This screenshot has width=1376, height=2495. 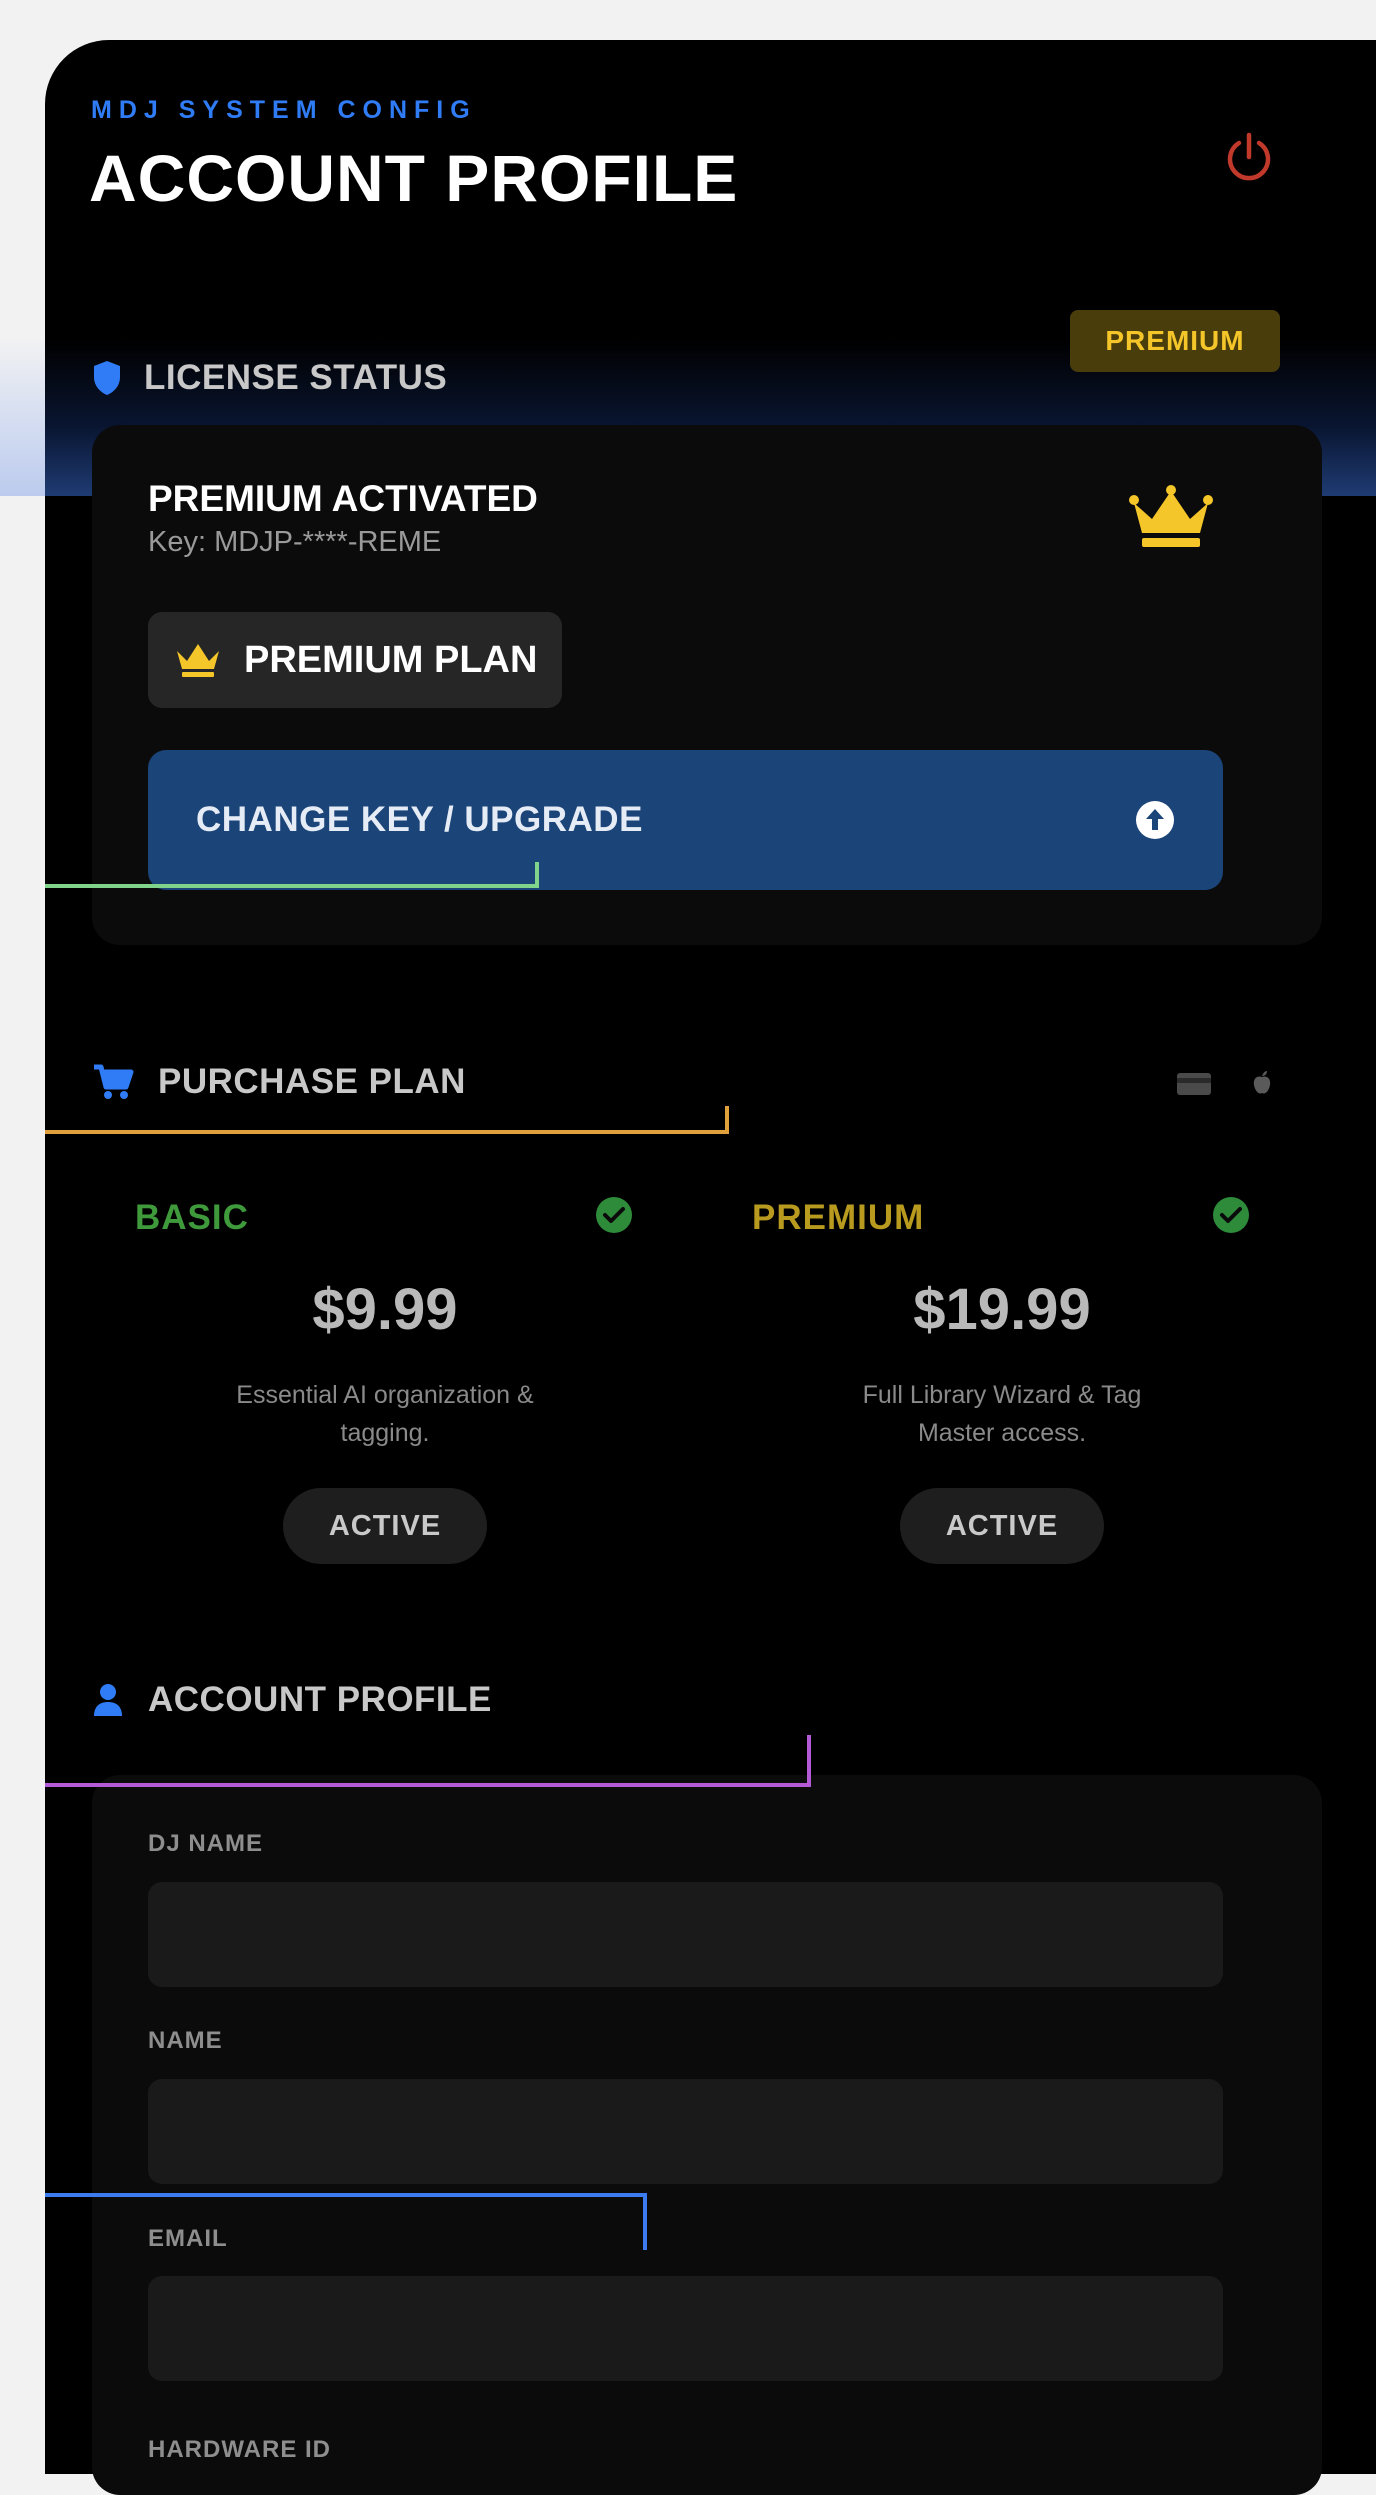 What do you see at coordinates (346, 2221) in the screenshot?
I see `guide-line-blue` at bounding box center [346, 2221].